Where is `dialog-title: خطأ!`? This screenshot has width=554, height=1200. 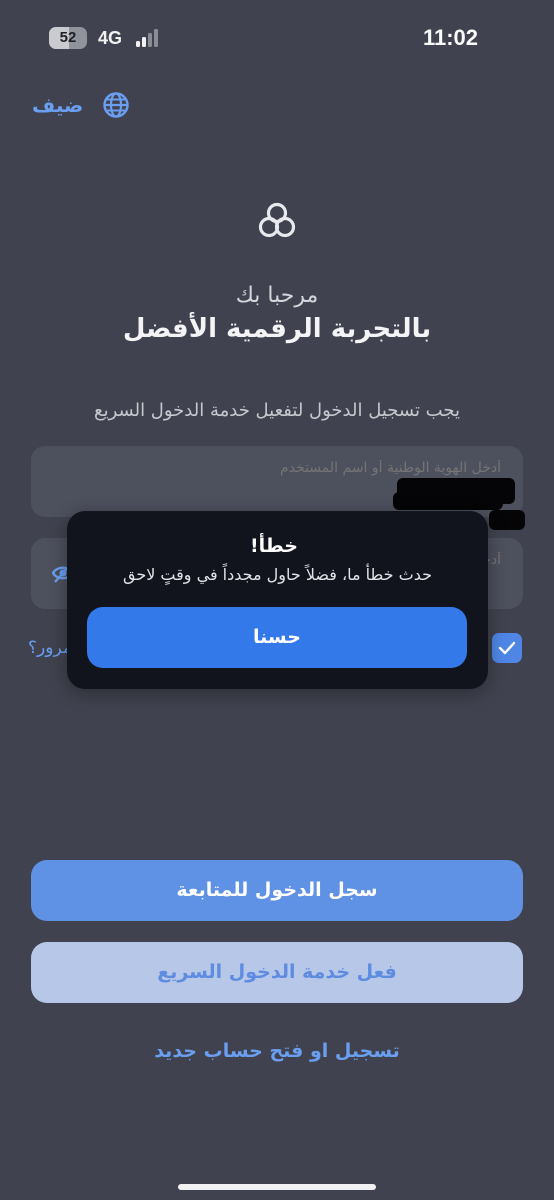
dialog-title: خطأ! is located at coordinates (273, 546).